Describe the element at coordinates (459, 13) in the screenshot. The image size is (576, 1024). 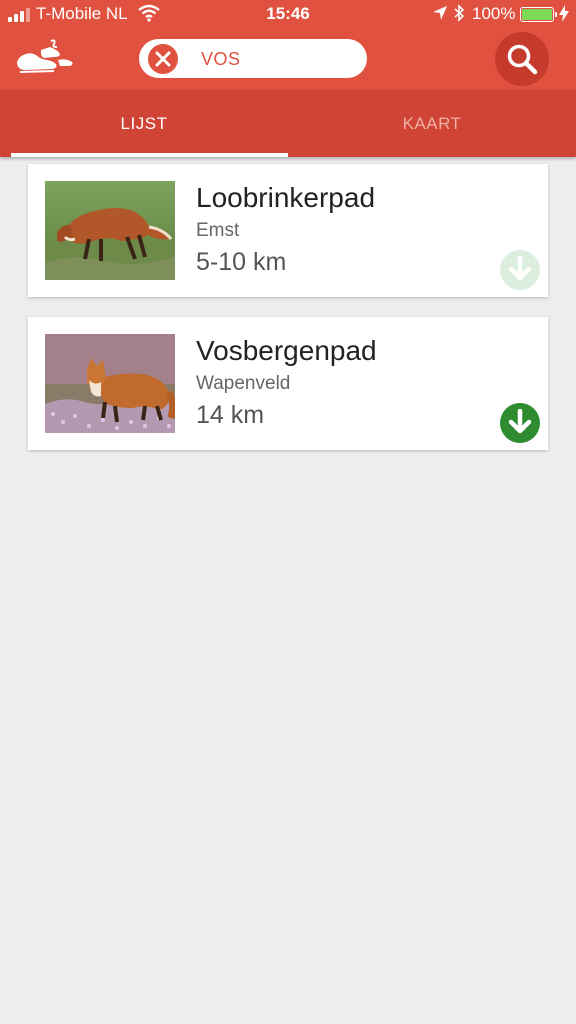
I see `bluetooth-icon` at that location.